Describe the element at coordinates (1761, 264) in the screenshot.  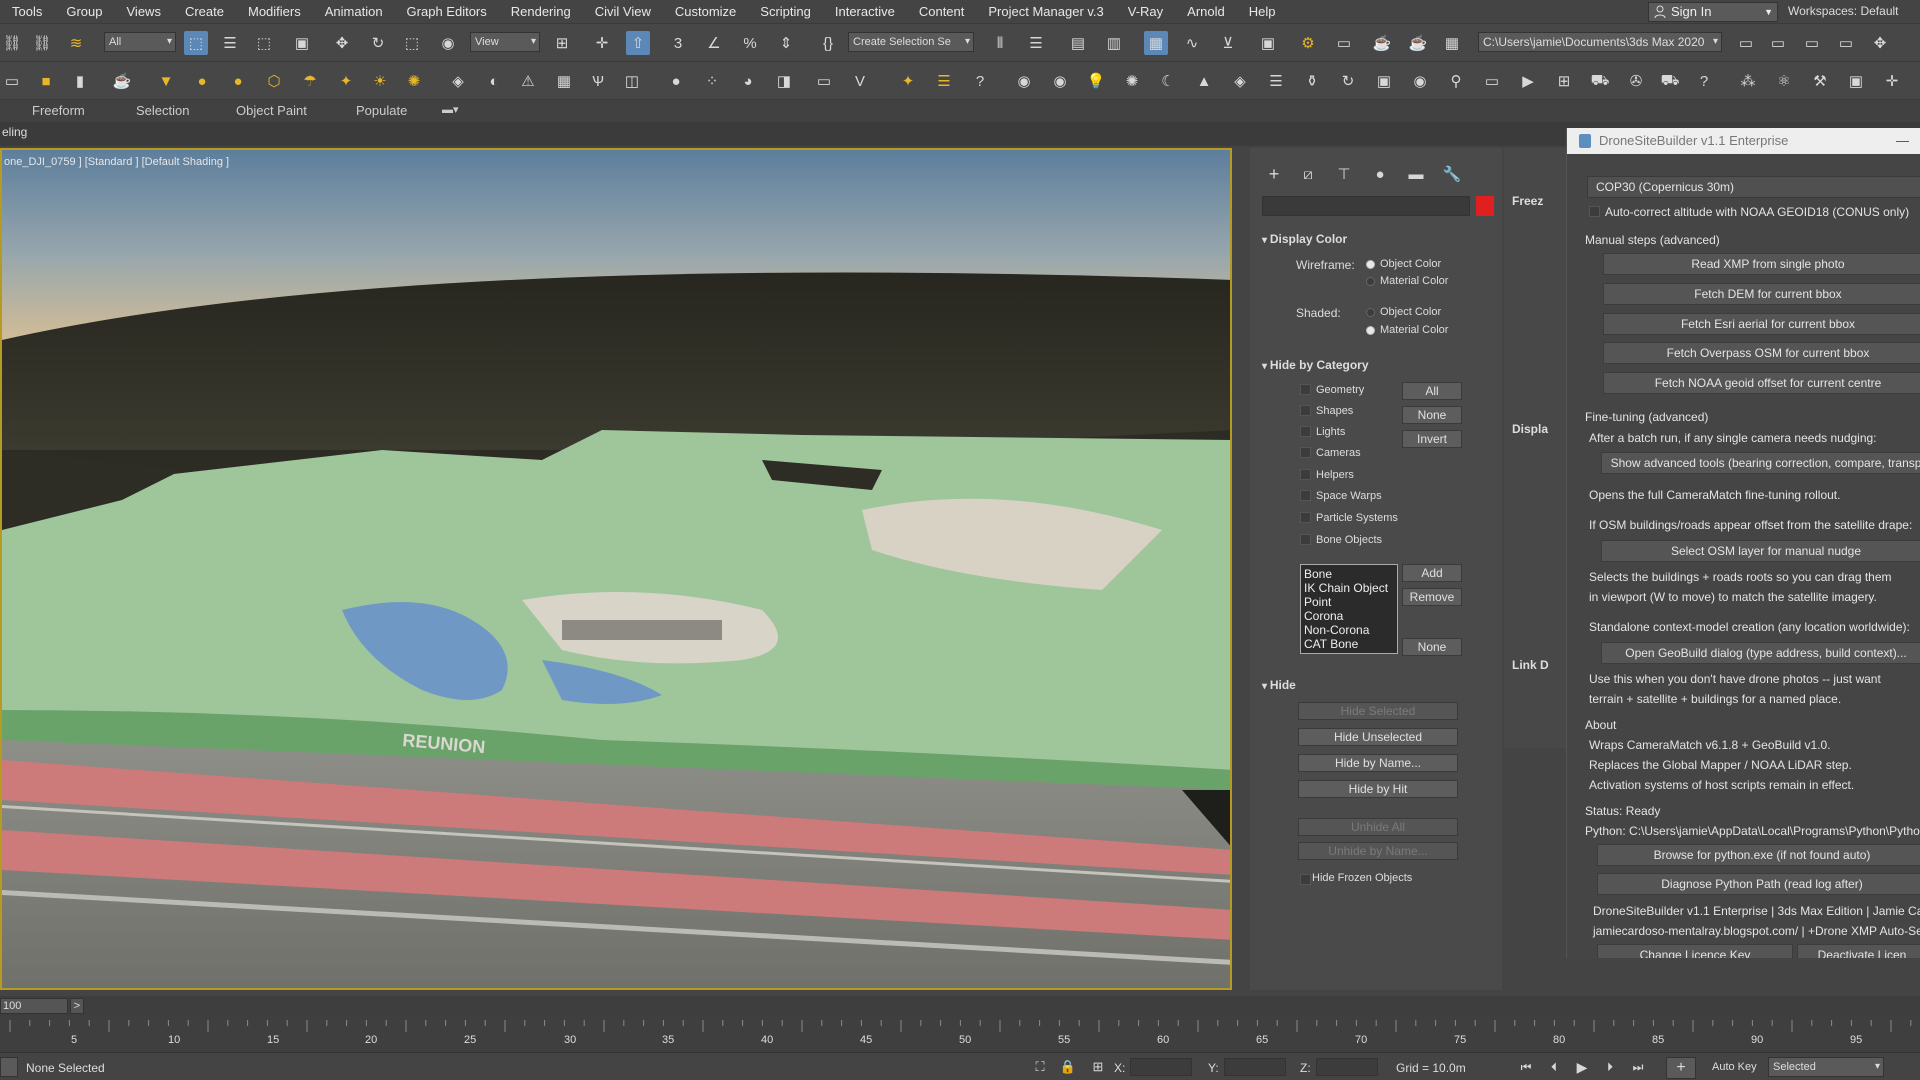
I see `read-xmp-button: Read XMP from single photo` at that location.